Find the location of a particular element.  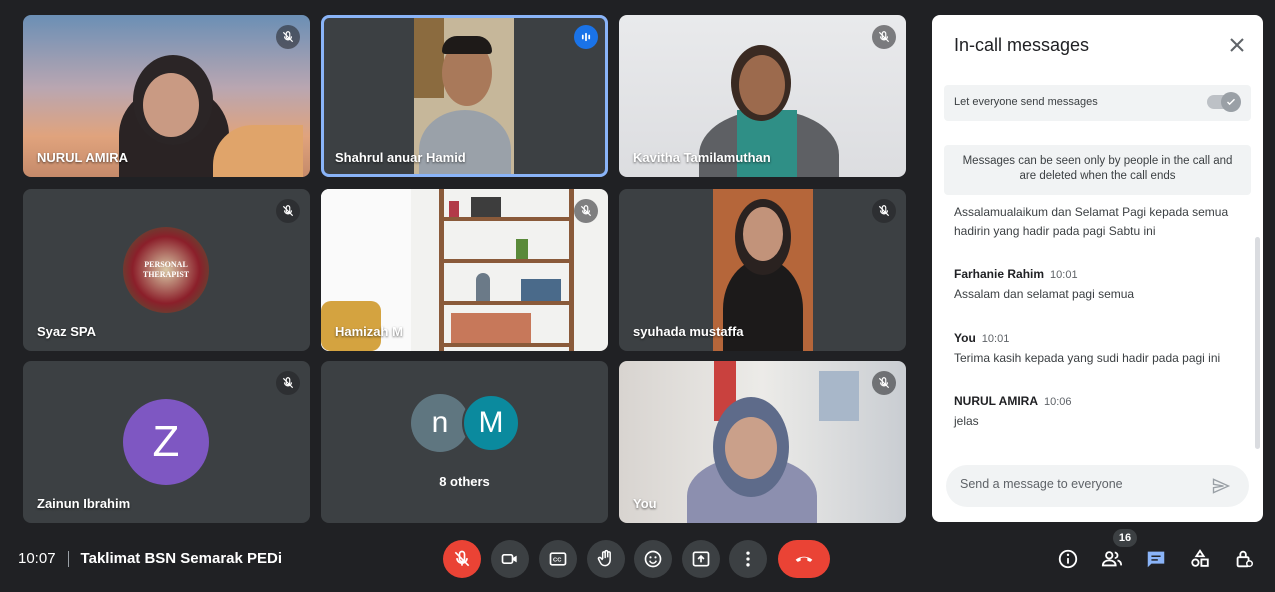

avatar: n is located at coordinates (440, 423).